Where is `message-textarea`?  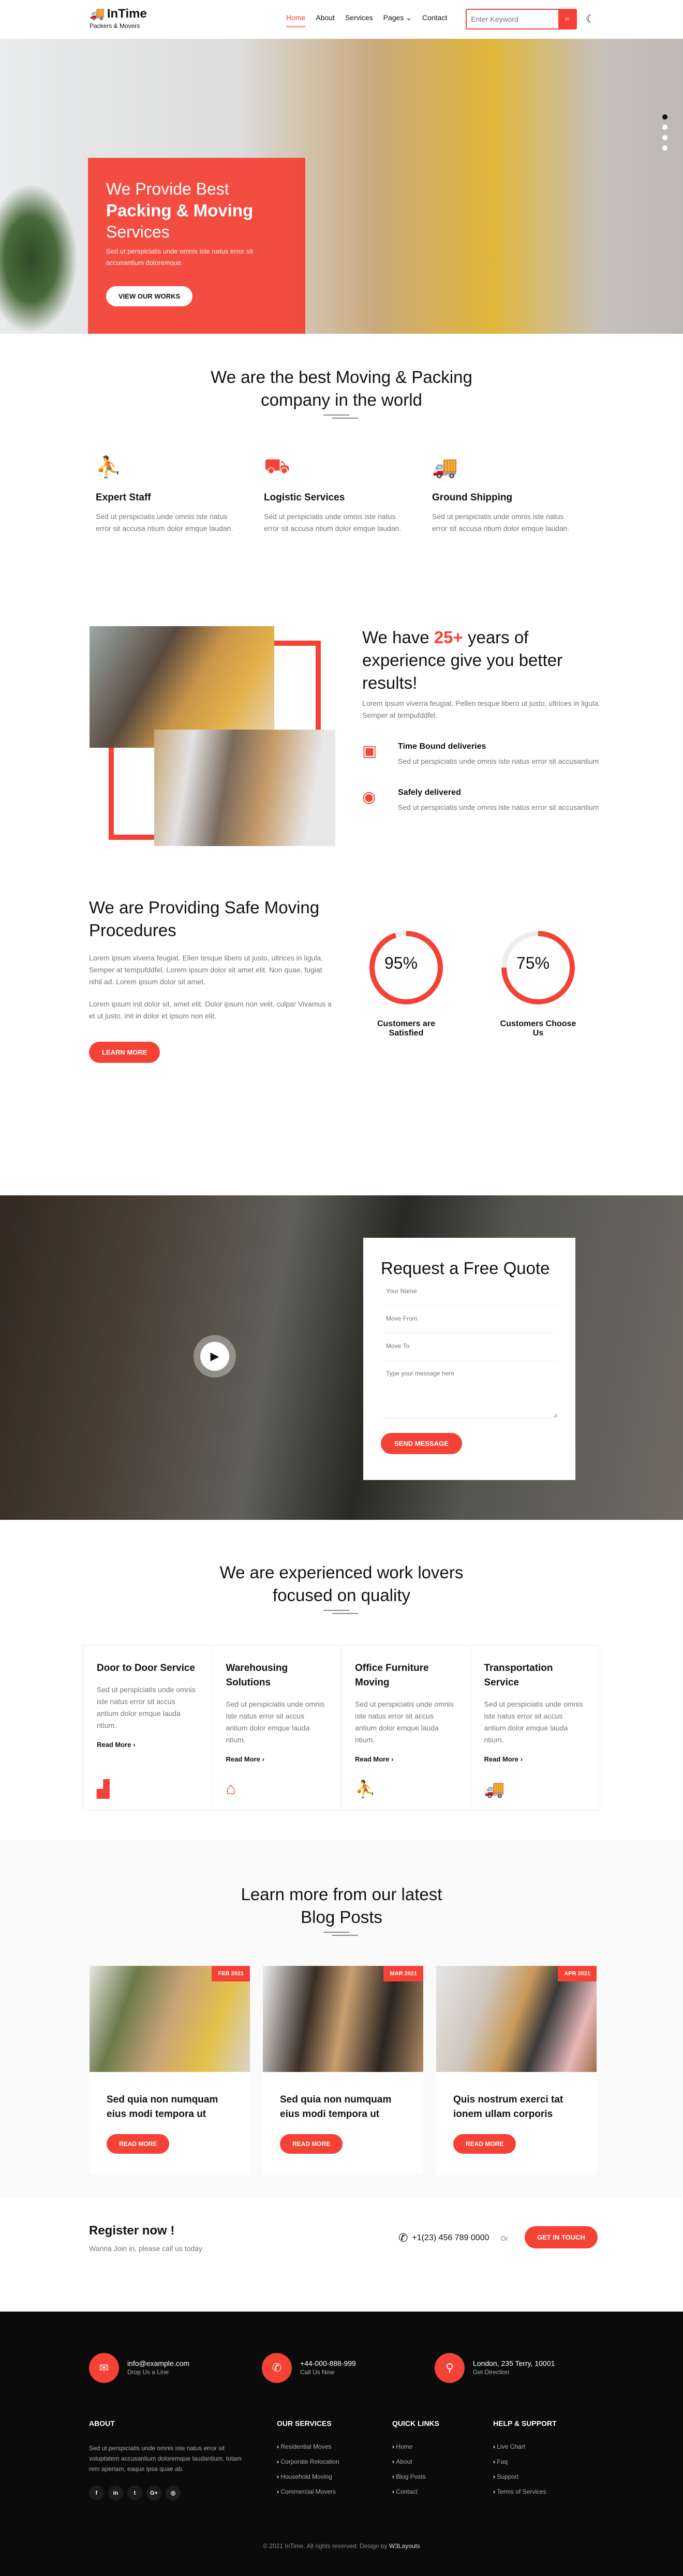
message-textarea is located at coordinates (470, 1389).